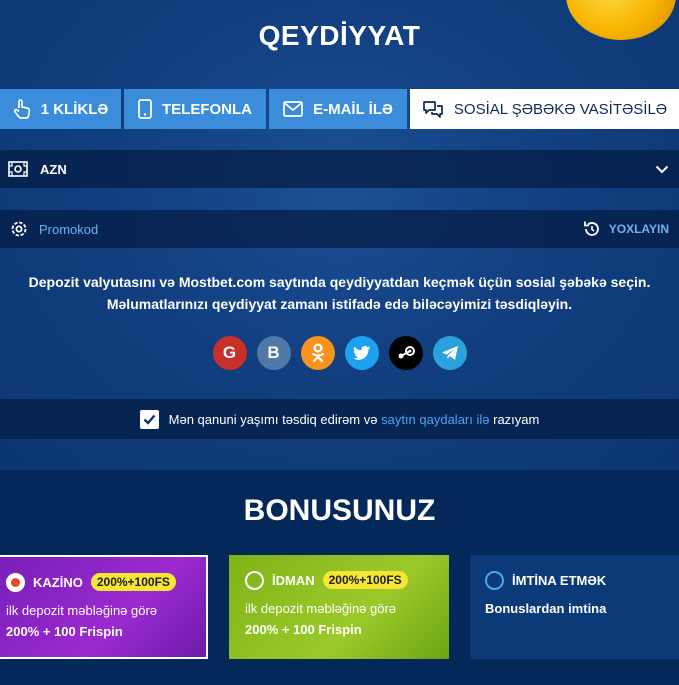 Image resolution: width=679 pixels, height=685 pixels. Describe the element at coordinates (546, 608) in the screenshot. I see `bonus-card-description: Bonuslardan imtina` at that location.